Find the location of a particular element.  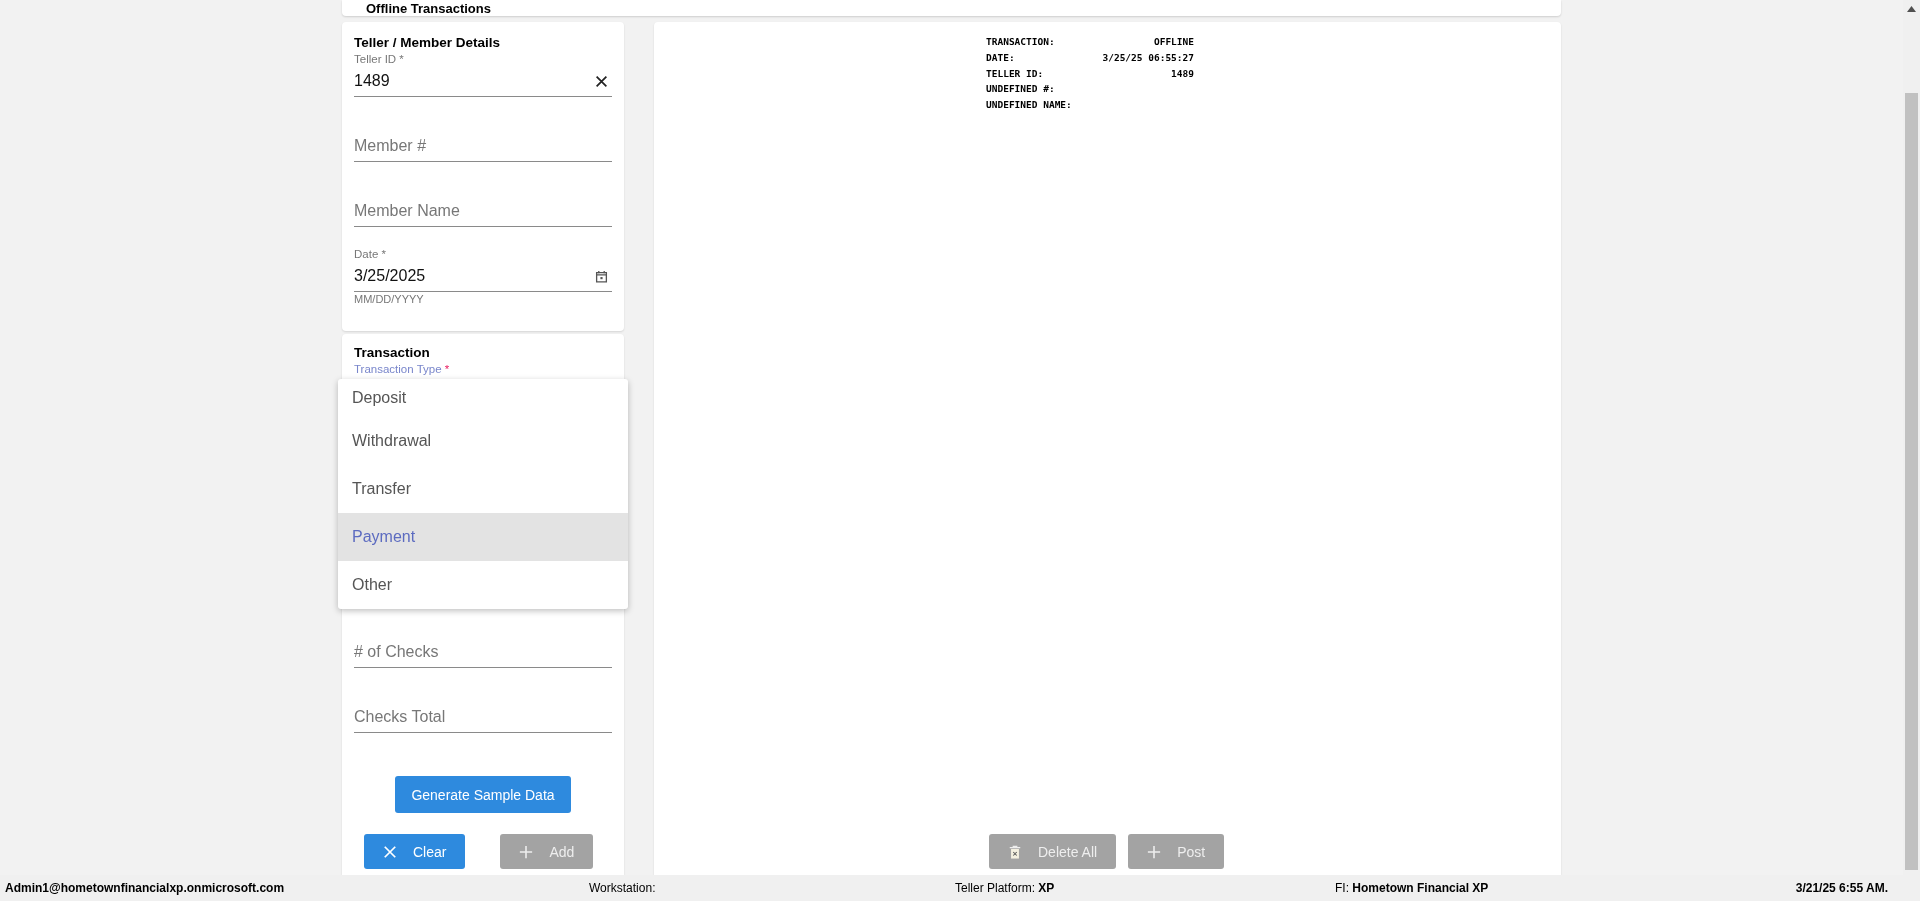

workstation-label: Workstation: is located at coordinates (623, 888).